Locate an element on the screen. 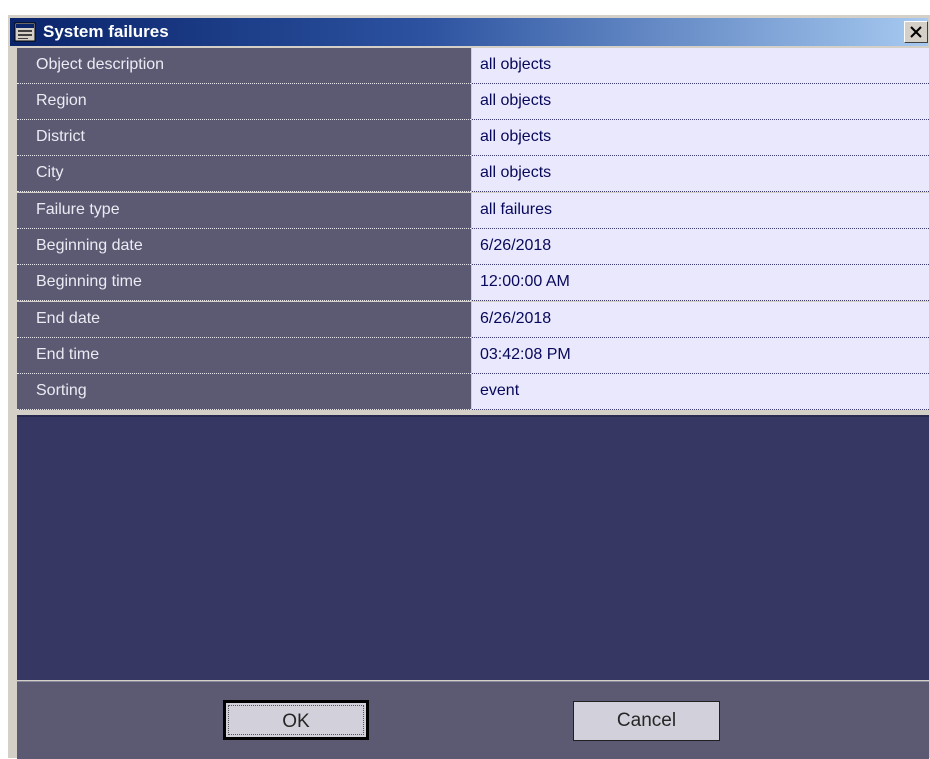 The width and height of the screenshot is (930, 759). property-label: Beginning time is located at coordinates (244, 283).